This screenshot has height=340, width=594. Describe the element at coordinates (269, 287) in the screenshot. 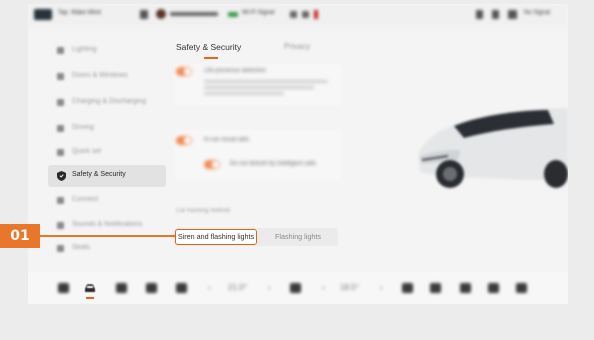

I see `temp-left-increase: ›` at that location.